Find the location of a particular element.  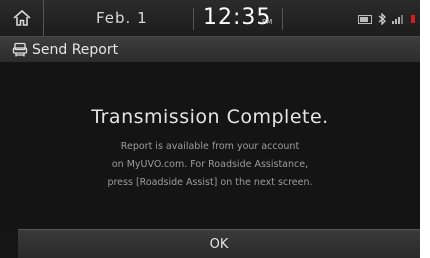

alert-indicator-icon is located at coordinates (413, 19).